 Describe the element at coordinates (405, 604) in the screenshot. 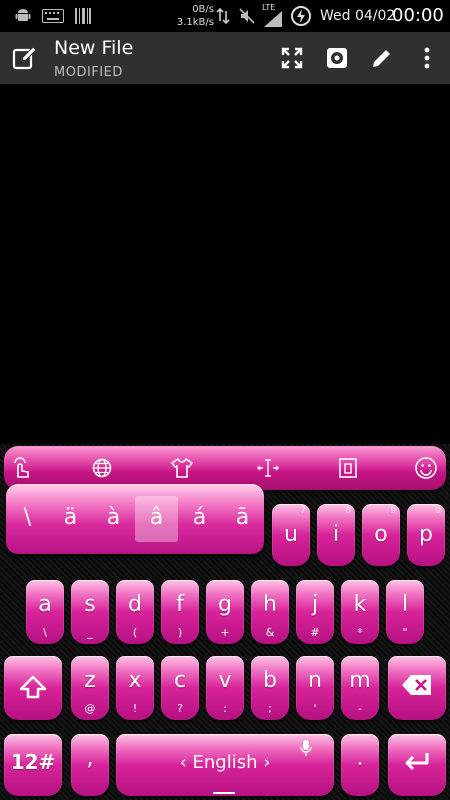

I see `key-label: l` at that location.